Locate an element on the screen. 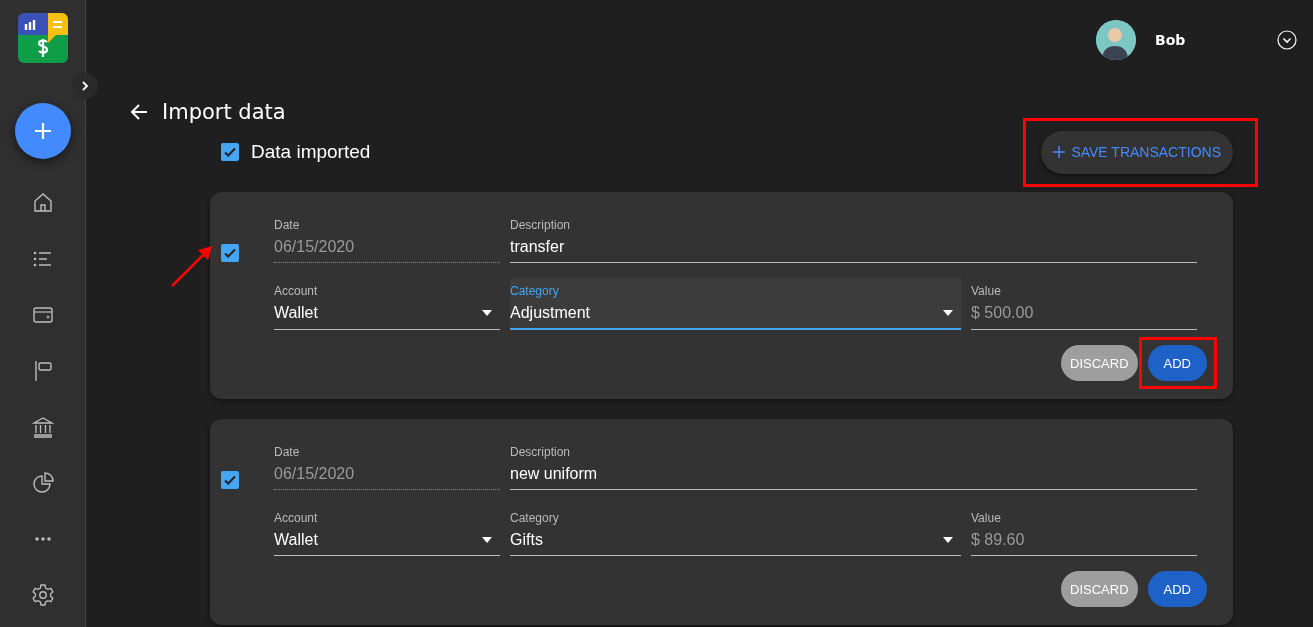  input-field: Description new uniform is located at coordinates (853, 464).